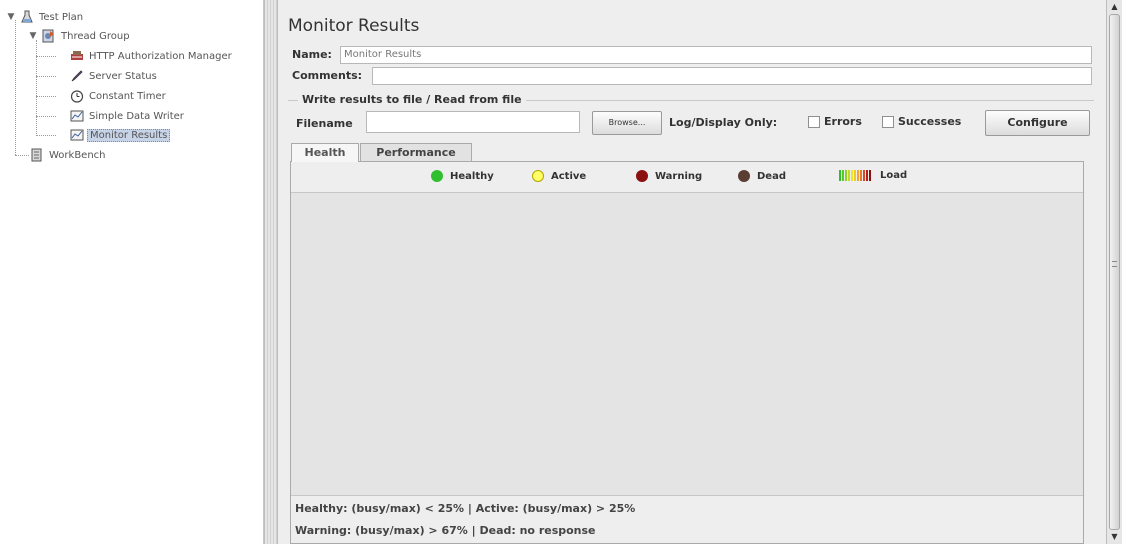 The height and width of the screenshot is (544, 1122). I want to click on legend-load: Load, so click(873, 175).